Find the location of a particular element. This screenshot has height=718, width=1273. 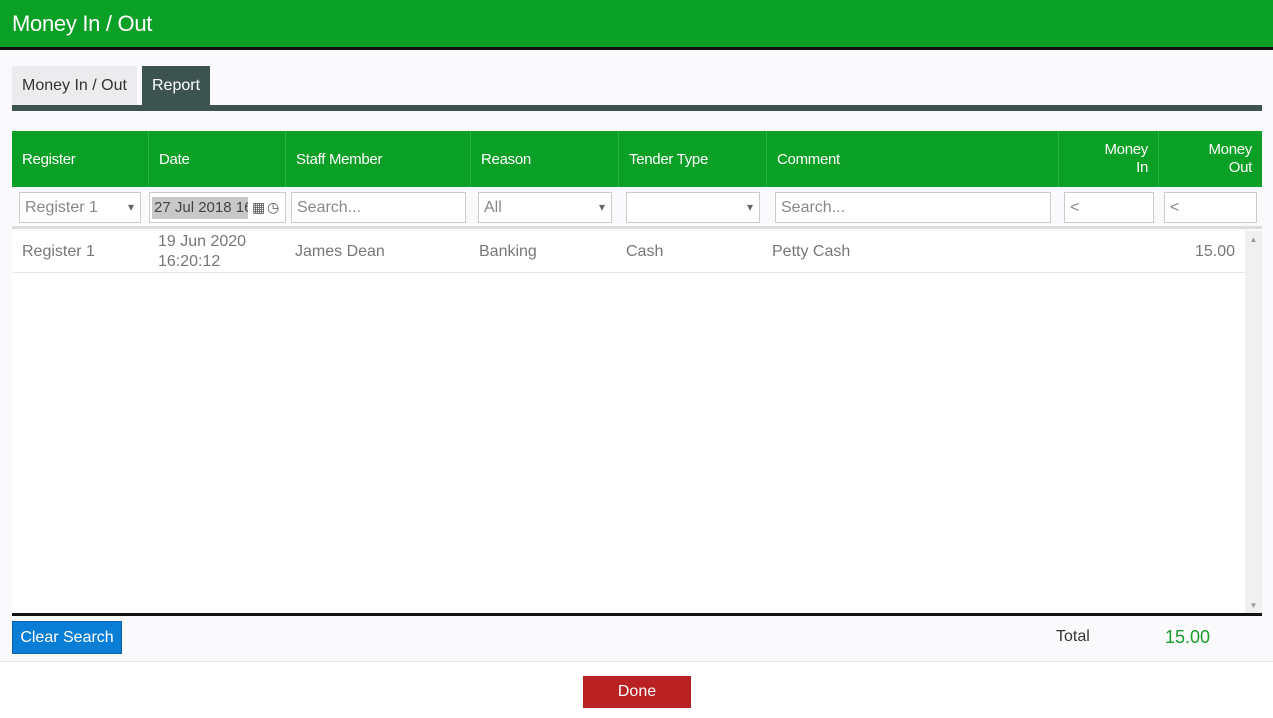

total-value: 15.00 is located at coordinates (1188, 637).